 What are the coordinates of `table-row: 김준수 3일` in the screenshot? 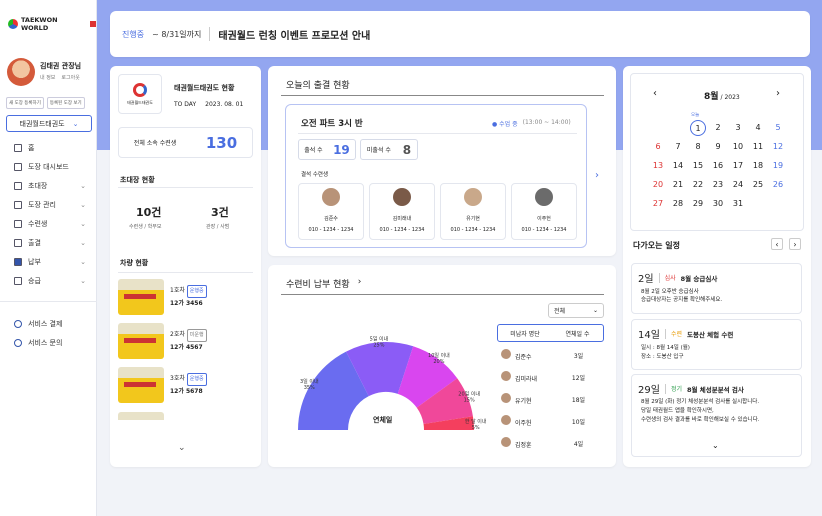 It's located at (551, 355).